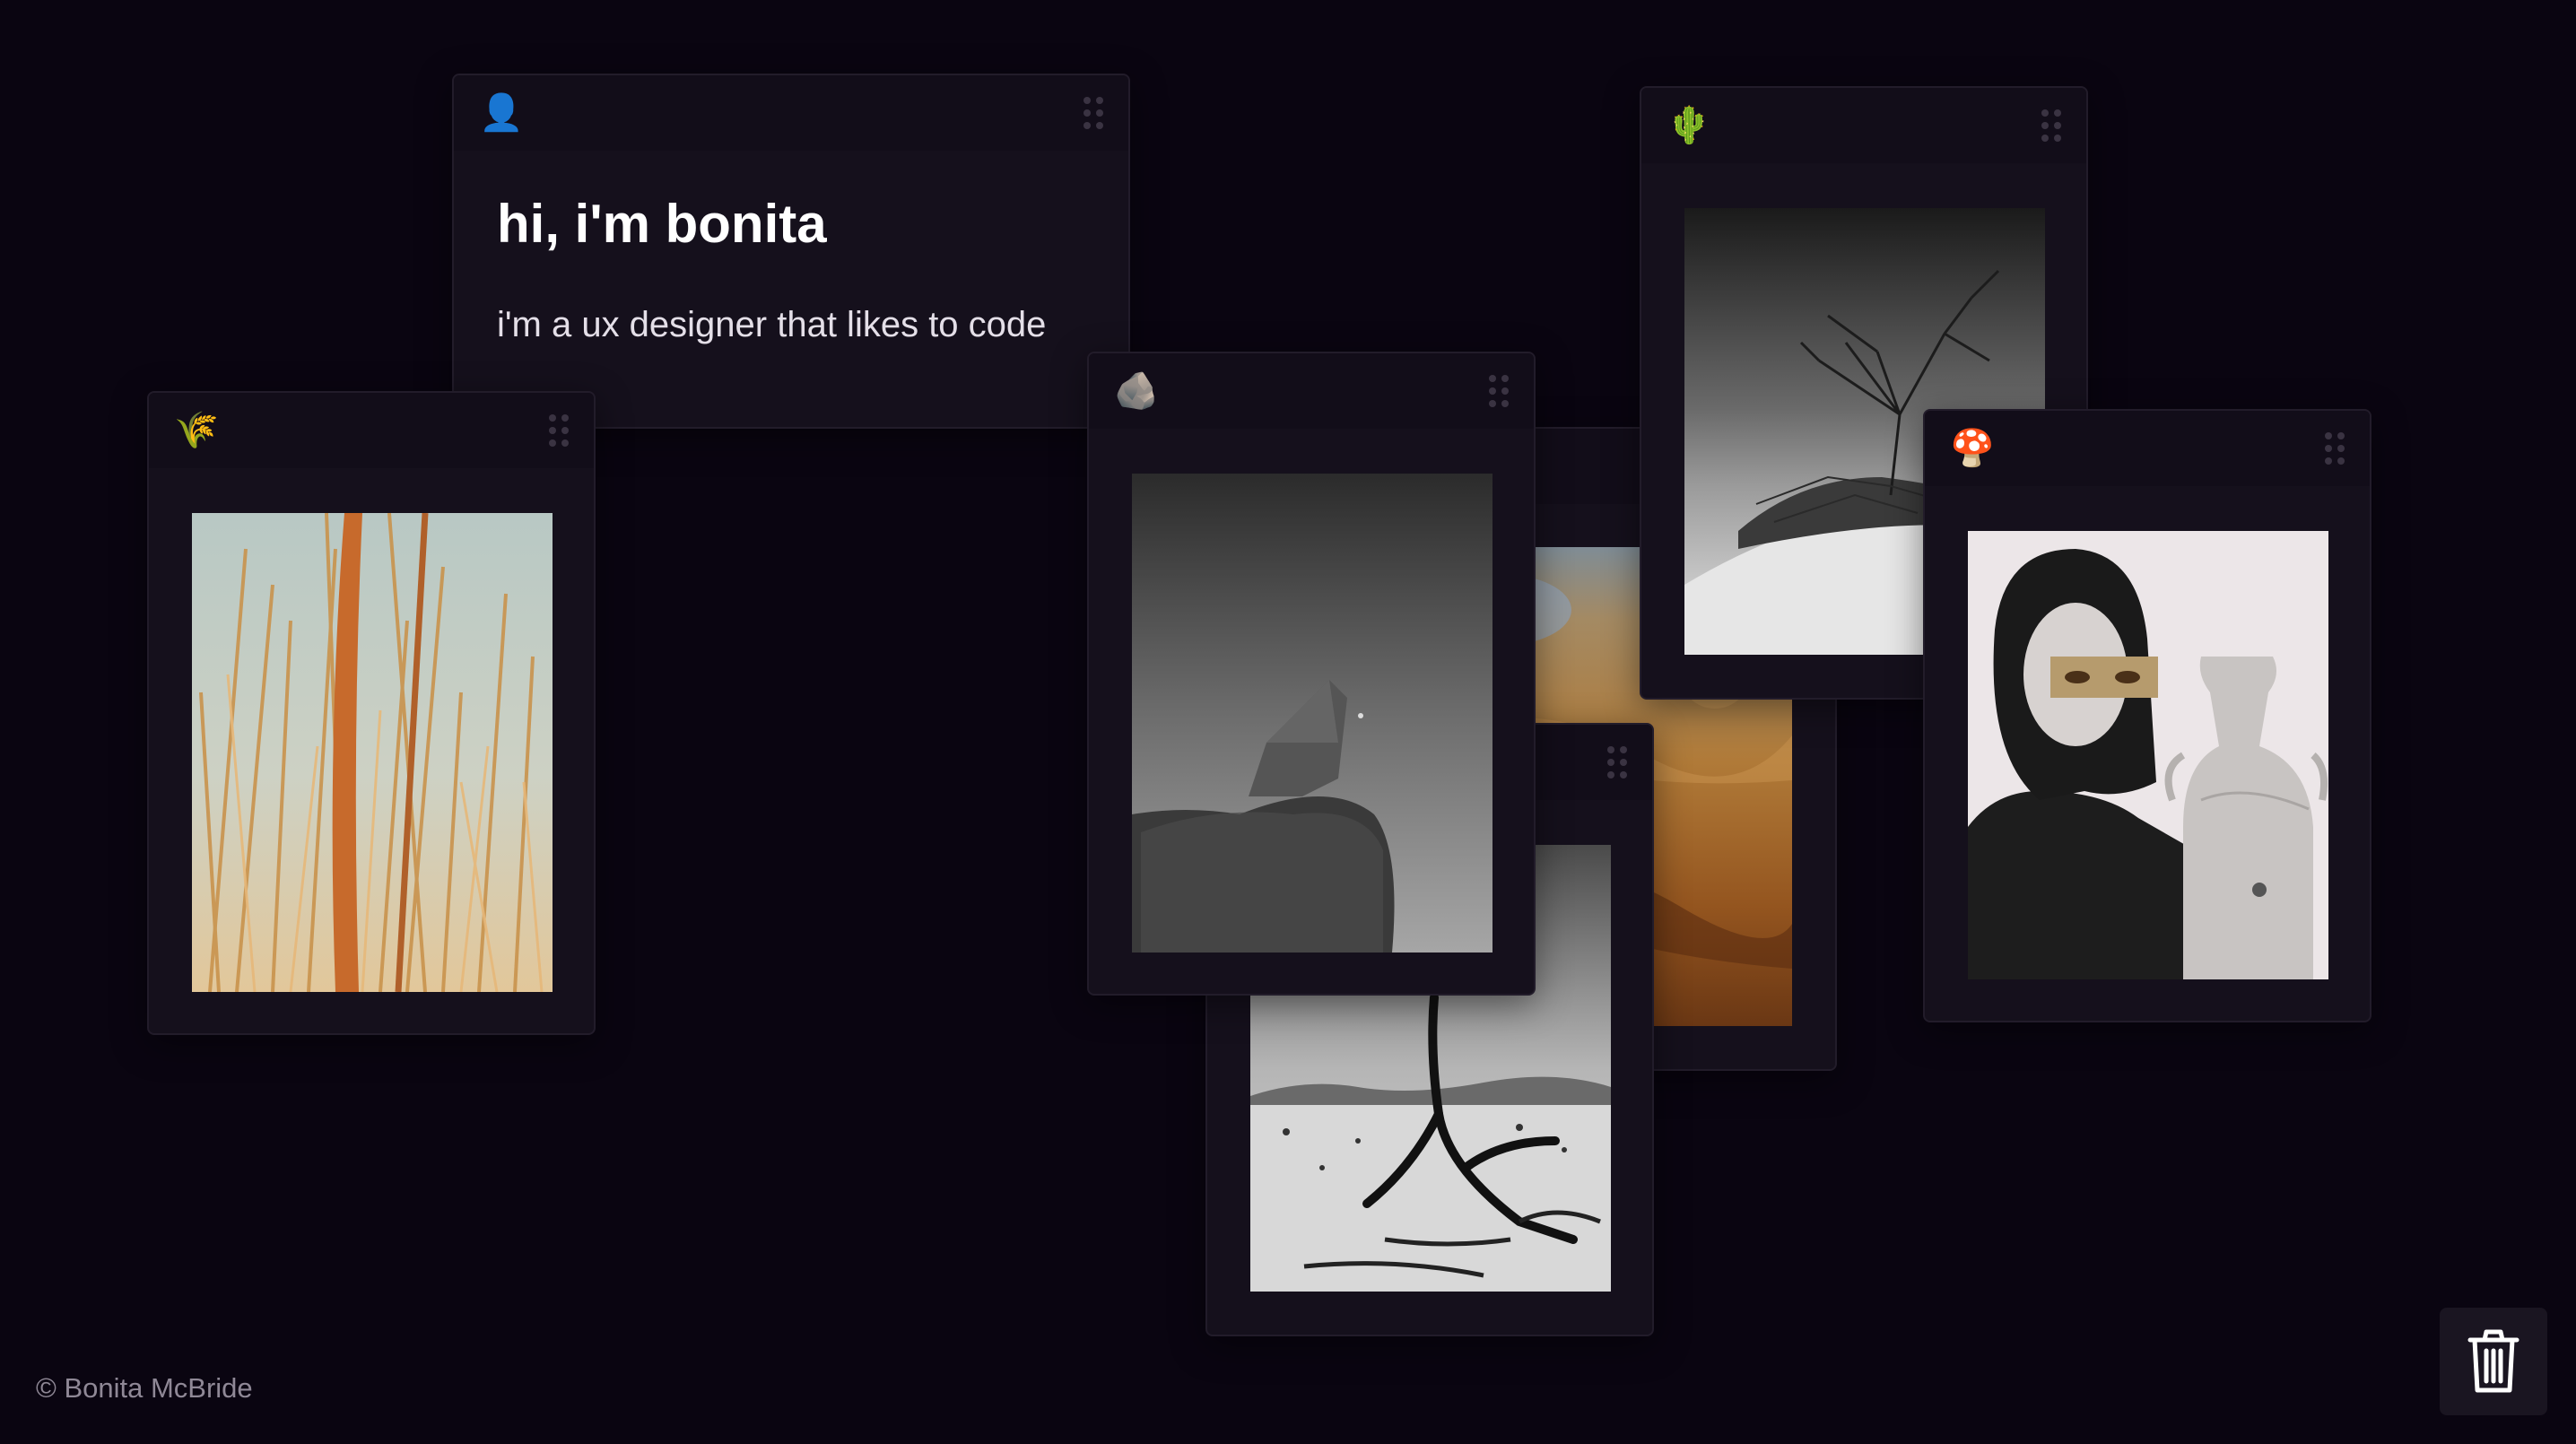  What do you see at coordinates (1136, 391) in the screenshot?
I see `rock-icon: 🪨` at bounding box center [1136, 391].